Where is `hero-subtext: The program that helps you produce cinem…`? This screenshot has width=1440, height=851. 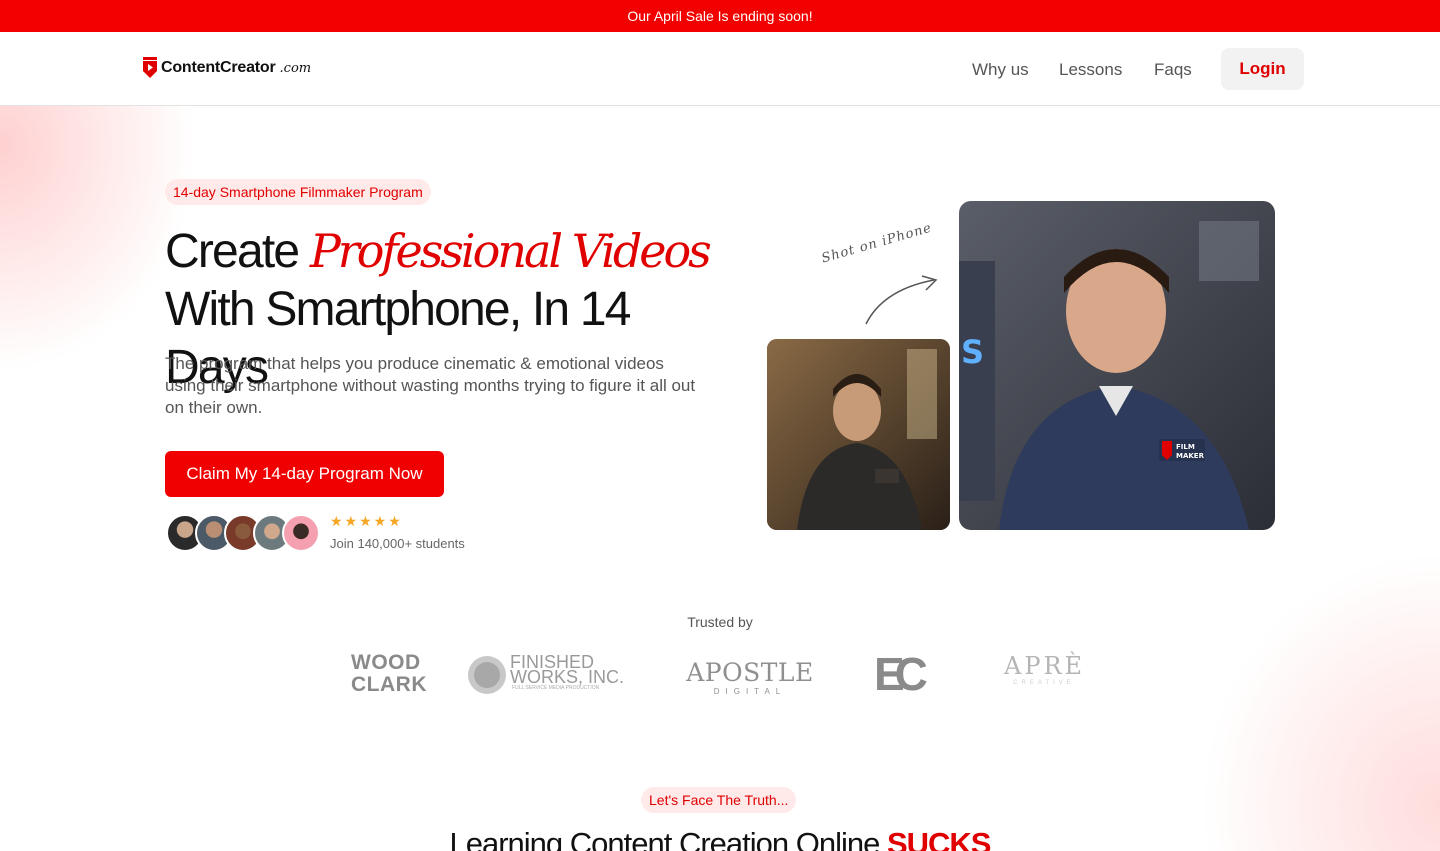 hero-subtext: The program that helps you produce cinem… is located at coordinates (430, 385).